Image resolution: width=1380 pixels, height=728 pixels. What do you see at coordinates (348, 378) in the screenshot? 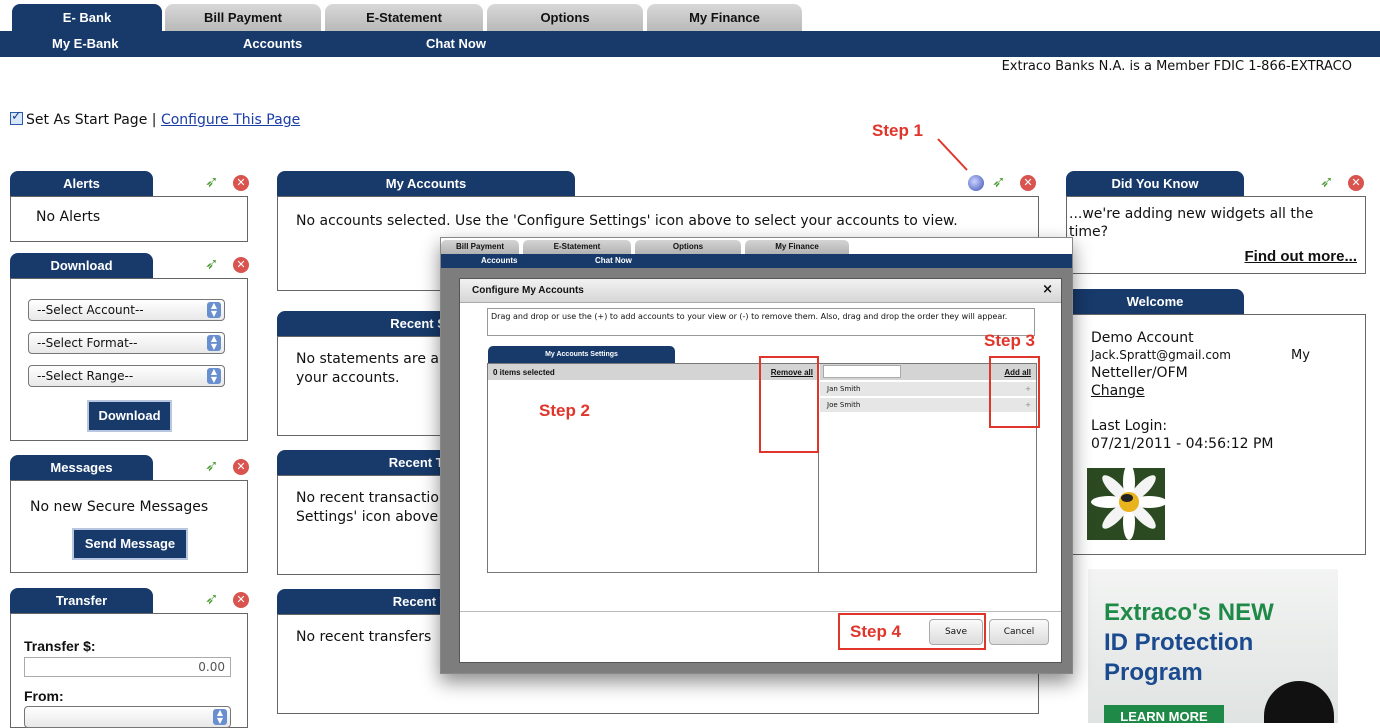
I see `recent-statements-text-2: your accounts.` at bounding box center [348, 378].